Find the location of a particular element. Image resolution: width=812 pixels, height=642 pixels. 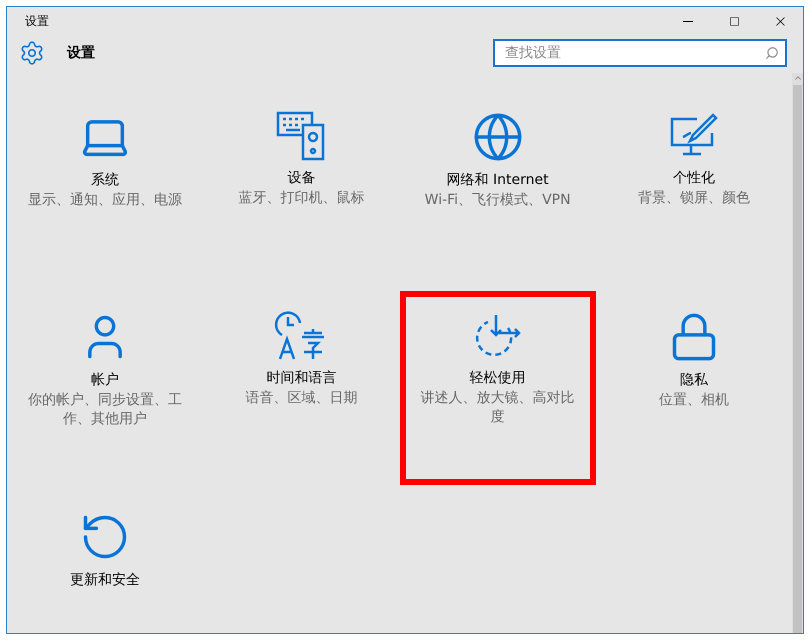

category-tile: 个性化 背景、锁屏、颜色 is located at coordinates (694, 188).